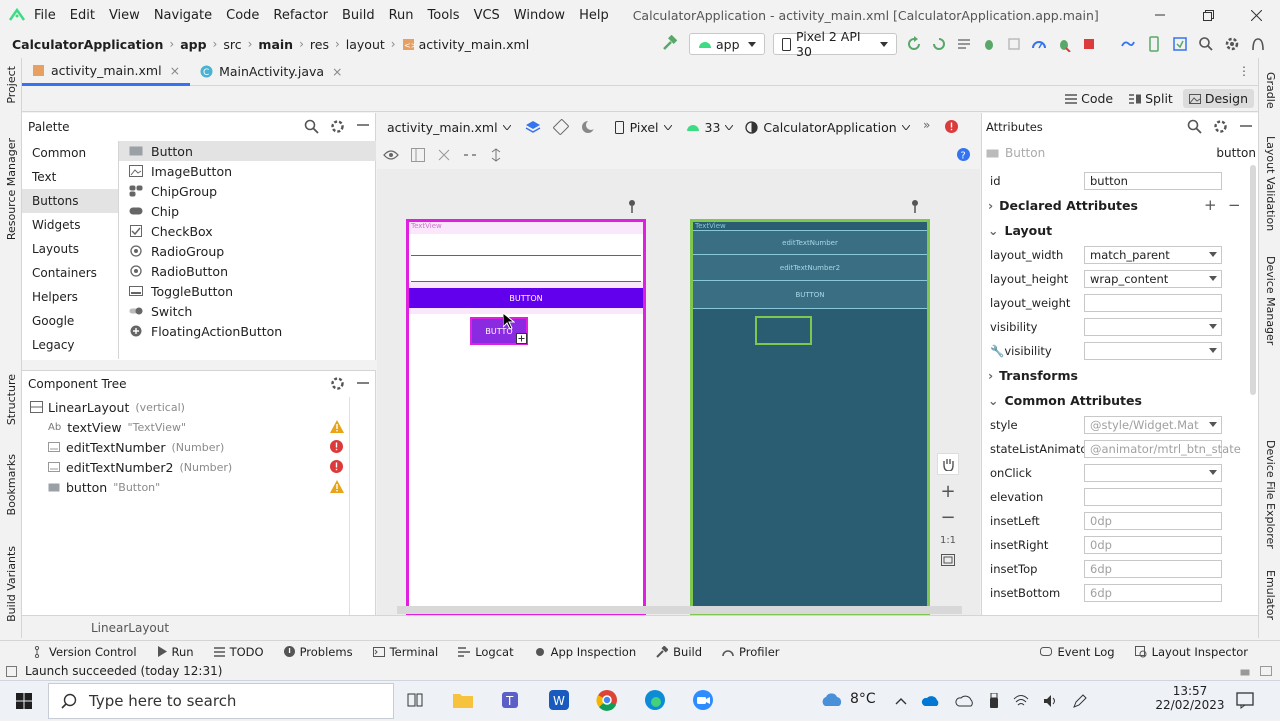  Describe the element at coordinates (1270, 300) in the screenshot. I see `device-manager-tool-tab: Device Manager` at that location.